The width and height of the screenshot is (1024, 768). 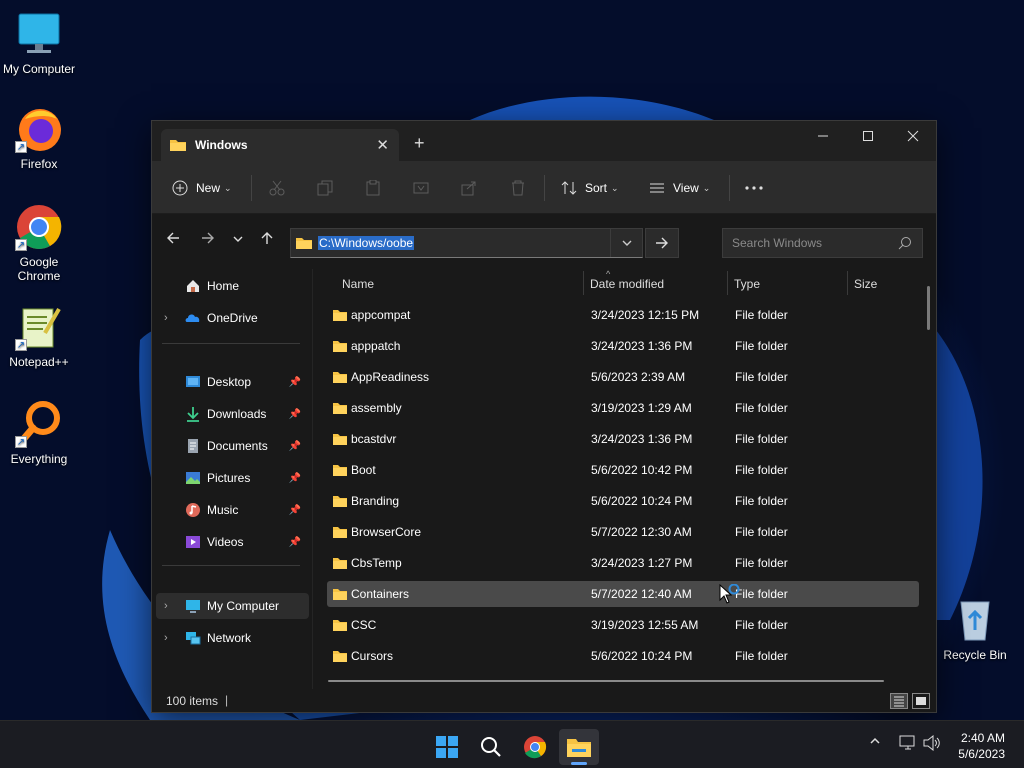 What do you see at coordinates (590, 188) in the screenshot?
I see `sort-button: Sort ⌄` at bounding box center [590, 188].